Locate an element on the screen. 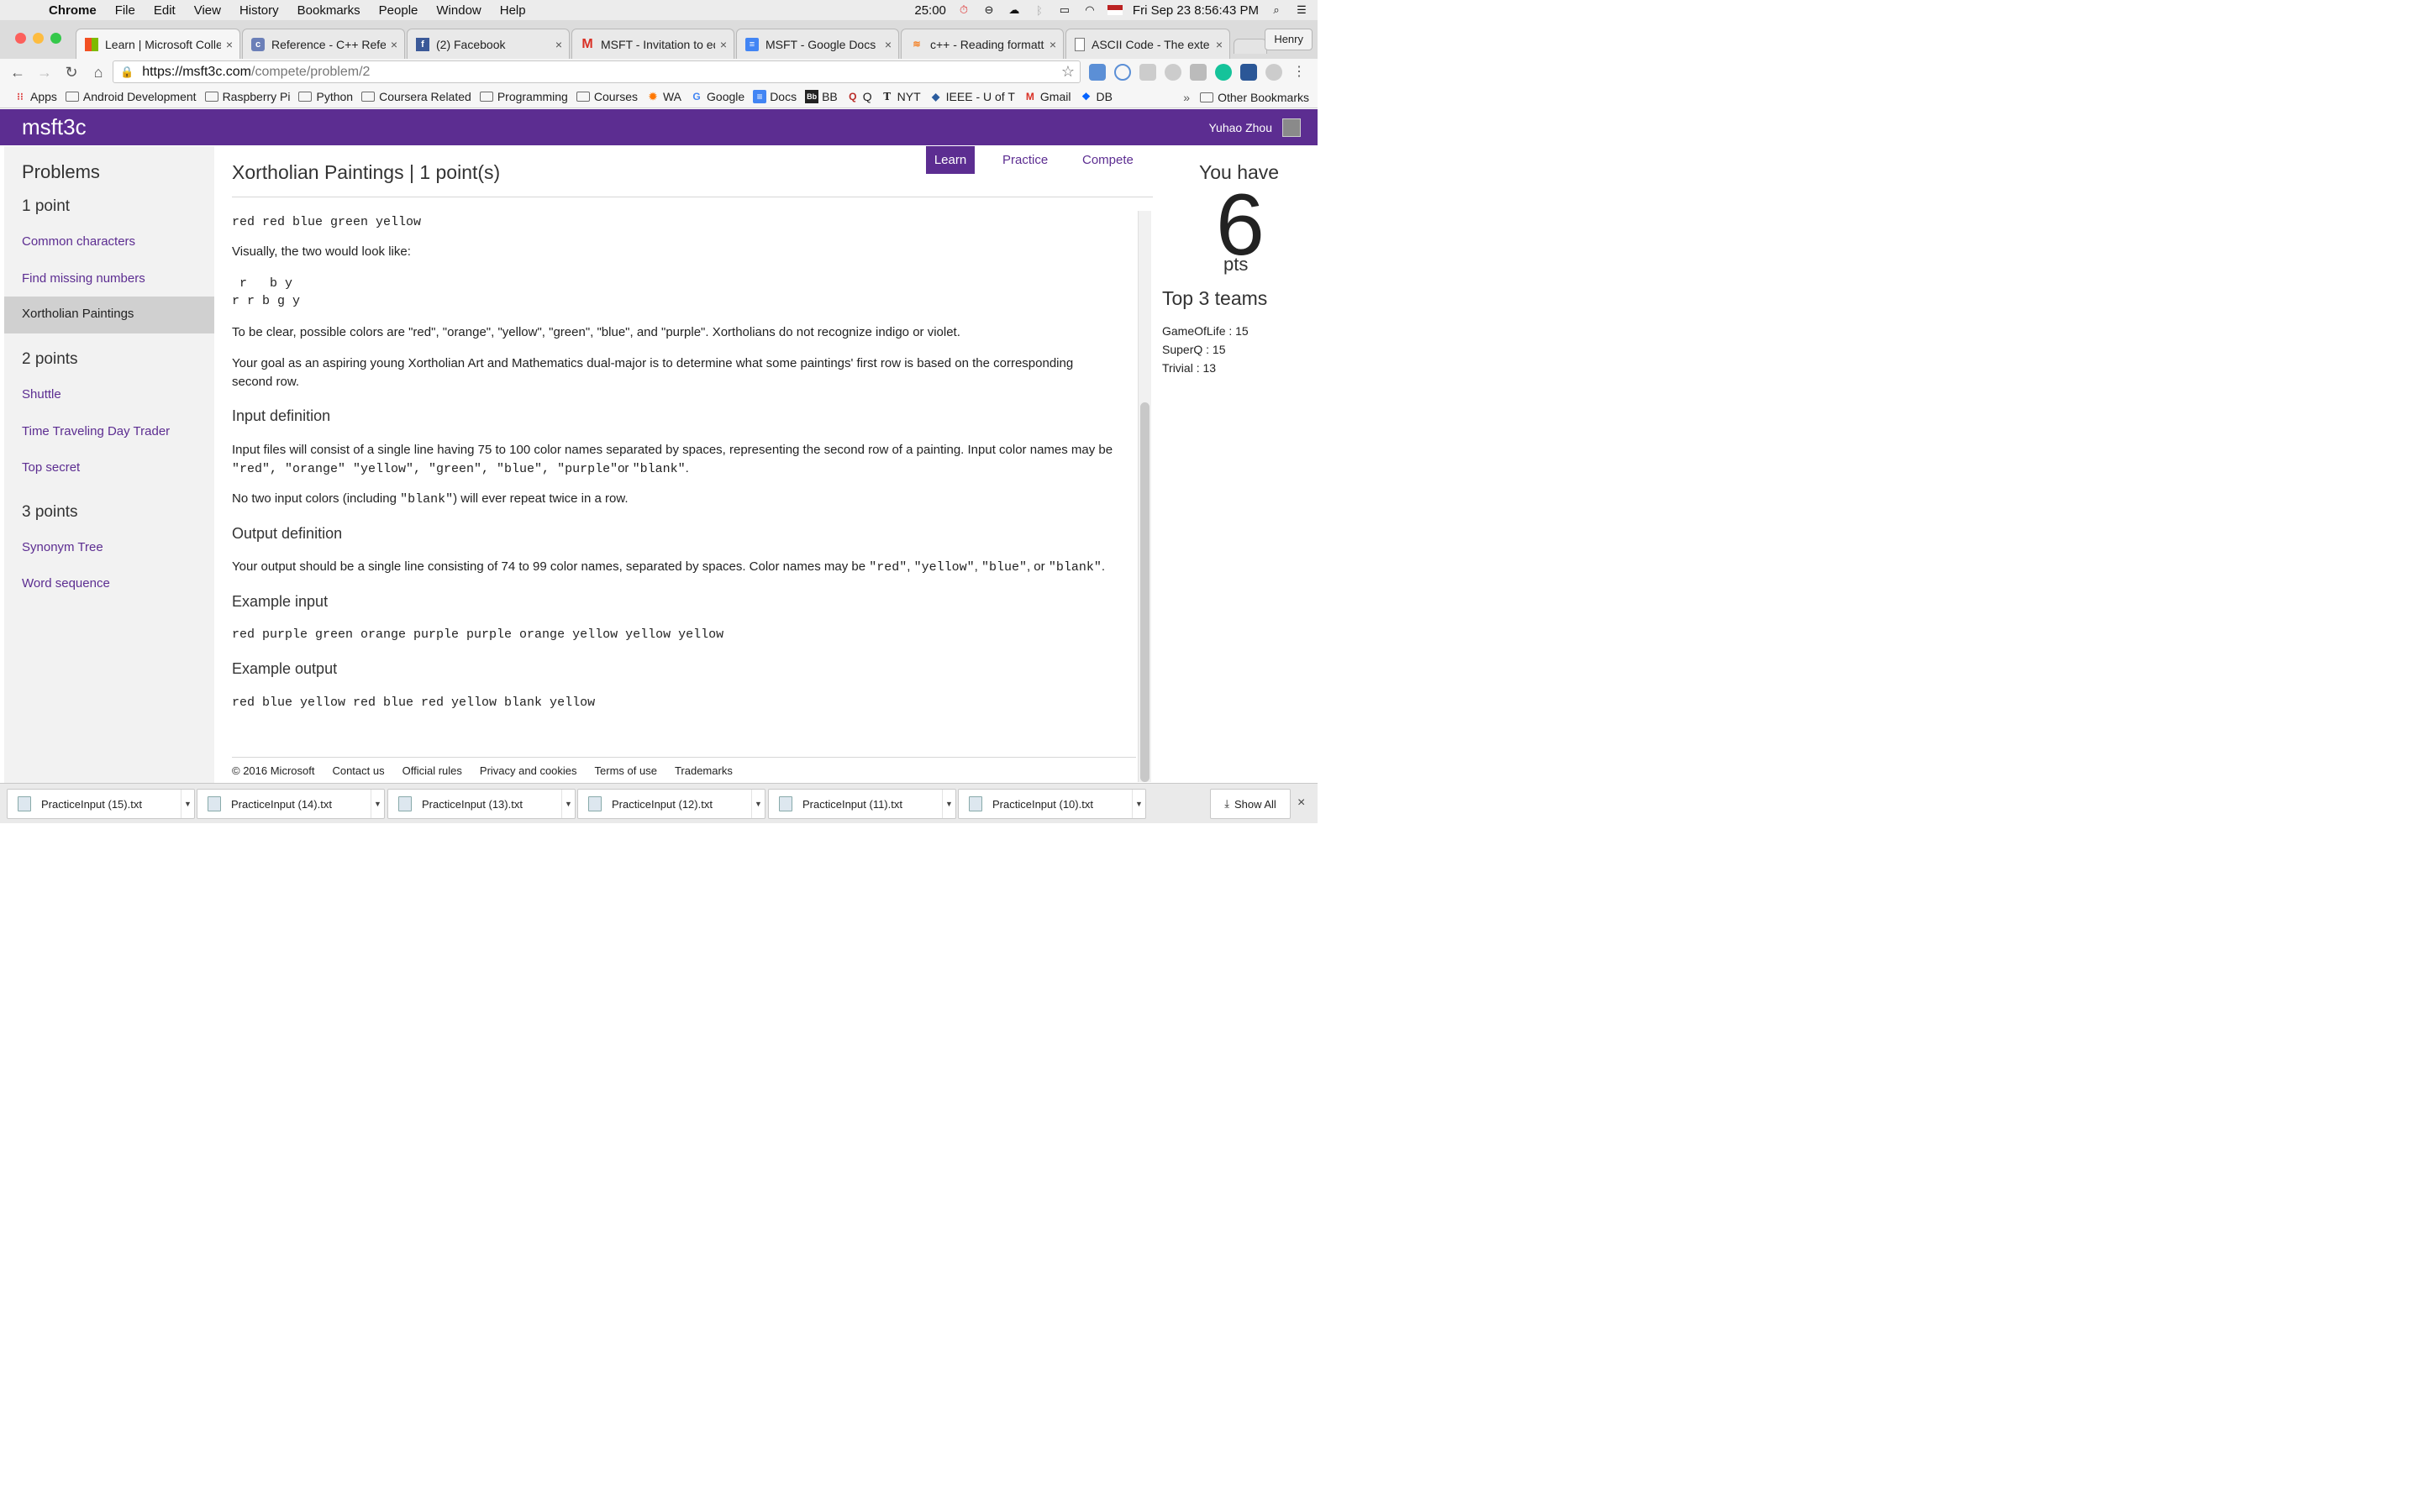  menu-app-name: Chrome is located at coordinates (73, 10).